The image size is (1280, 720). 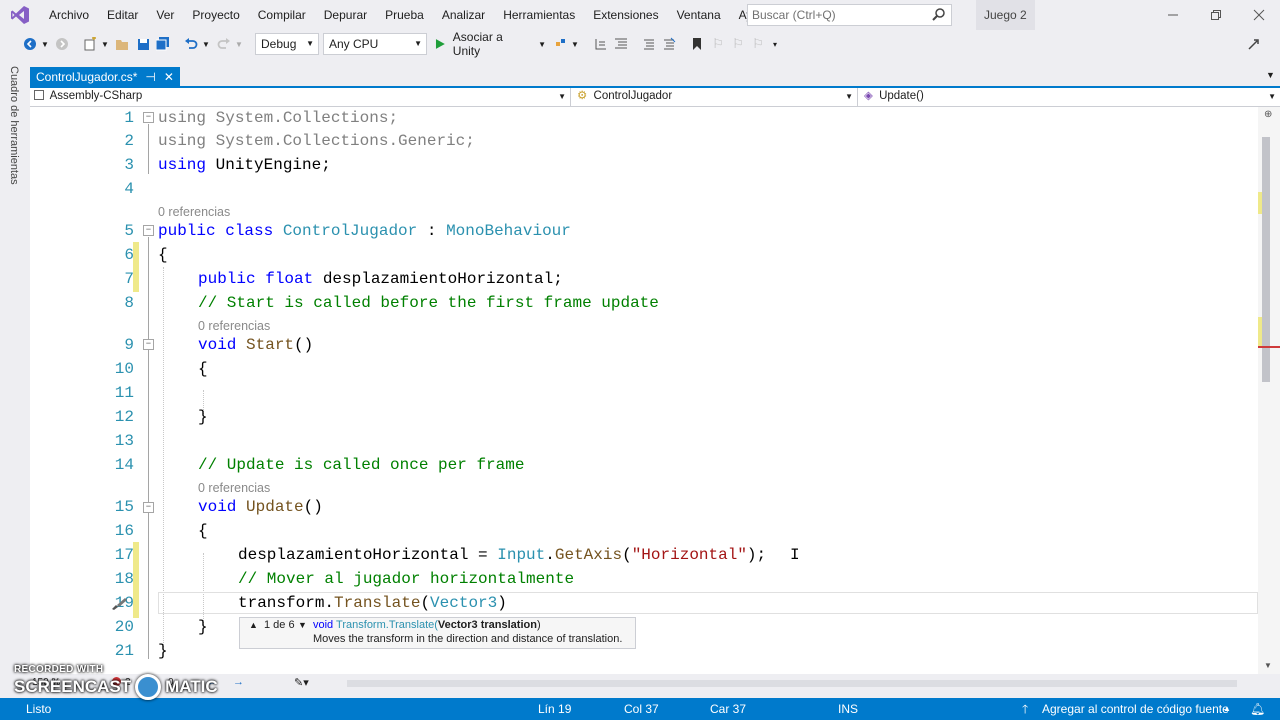 I want to click on menu-proyecto: Proyecto, so click(x=215, y=15).